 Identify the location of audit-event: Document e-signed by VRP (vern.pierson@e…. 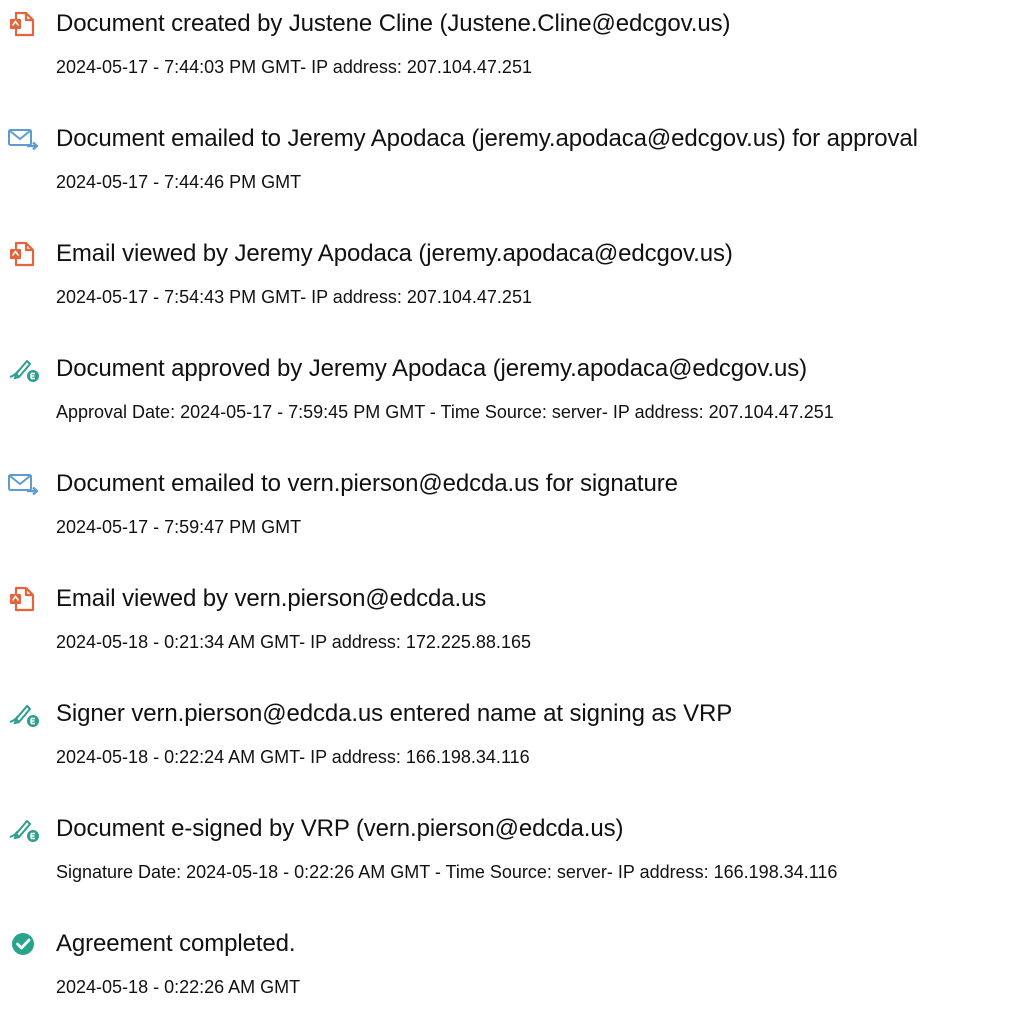
(514, 855).